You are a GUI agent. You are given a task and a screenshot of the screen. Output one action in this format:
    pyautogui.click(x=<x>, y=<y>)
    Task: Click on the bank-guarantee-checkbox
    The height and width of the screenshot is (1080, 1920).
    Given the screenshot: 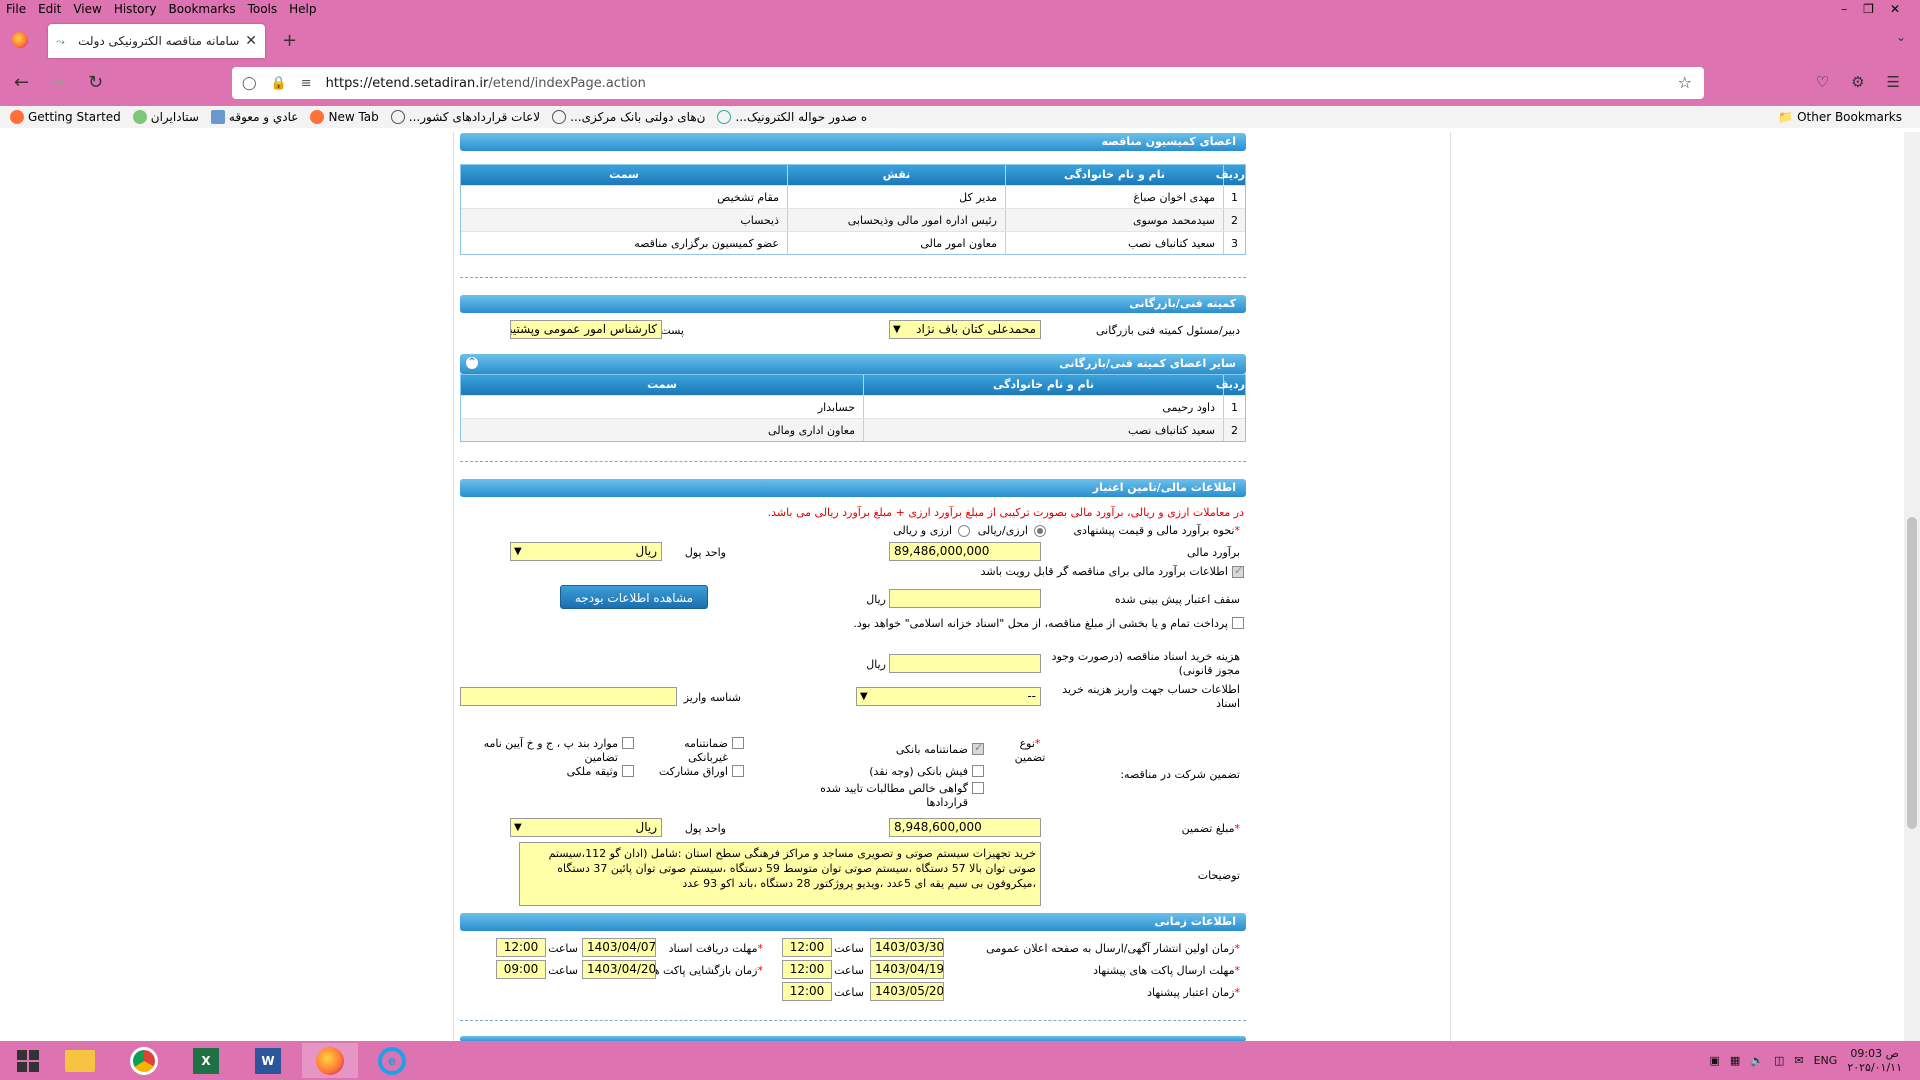 What is the action you would take?
    pyautogui.click(x=978, y=748)
    